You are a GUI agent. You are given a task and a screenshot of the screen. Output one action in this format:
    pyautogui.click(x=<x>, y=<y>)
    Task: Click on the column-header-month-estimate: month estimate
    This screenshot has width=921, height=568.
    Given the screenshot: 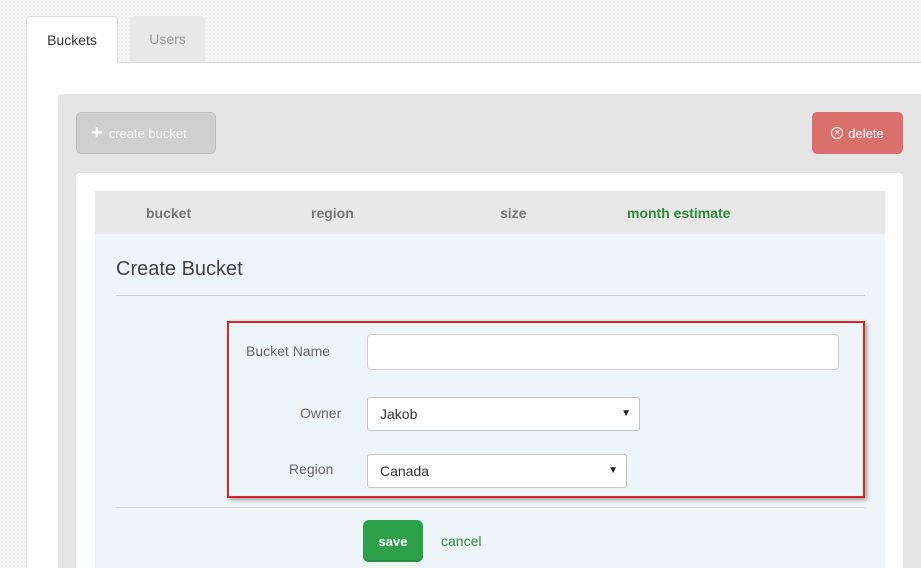 What is the action you would take?
    pyautogui.click(x=678, y=212)
    